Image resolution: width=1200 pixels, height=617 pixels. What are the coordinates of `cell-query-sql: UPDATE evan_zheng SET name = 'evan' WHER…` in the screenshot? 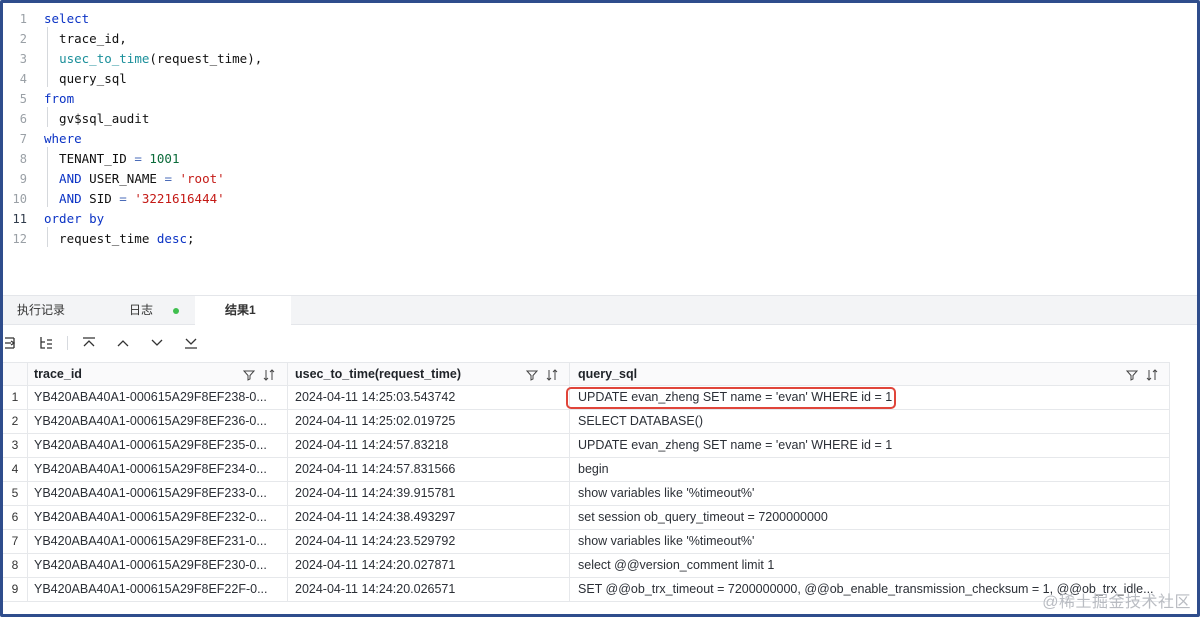 It's located at (868, 445).